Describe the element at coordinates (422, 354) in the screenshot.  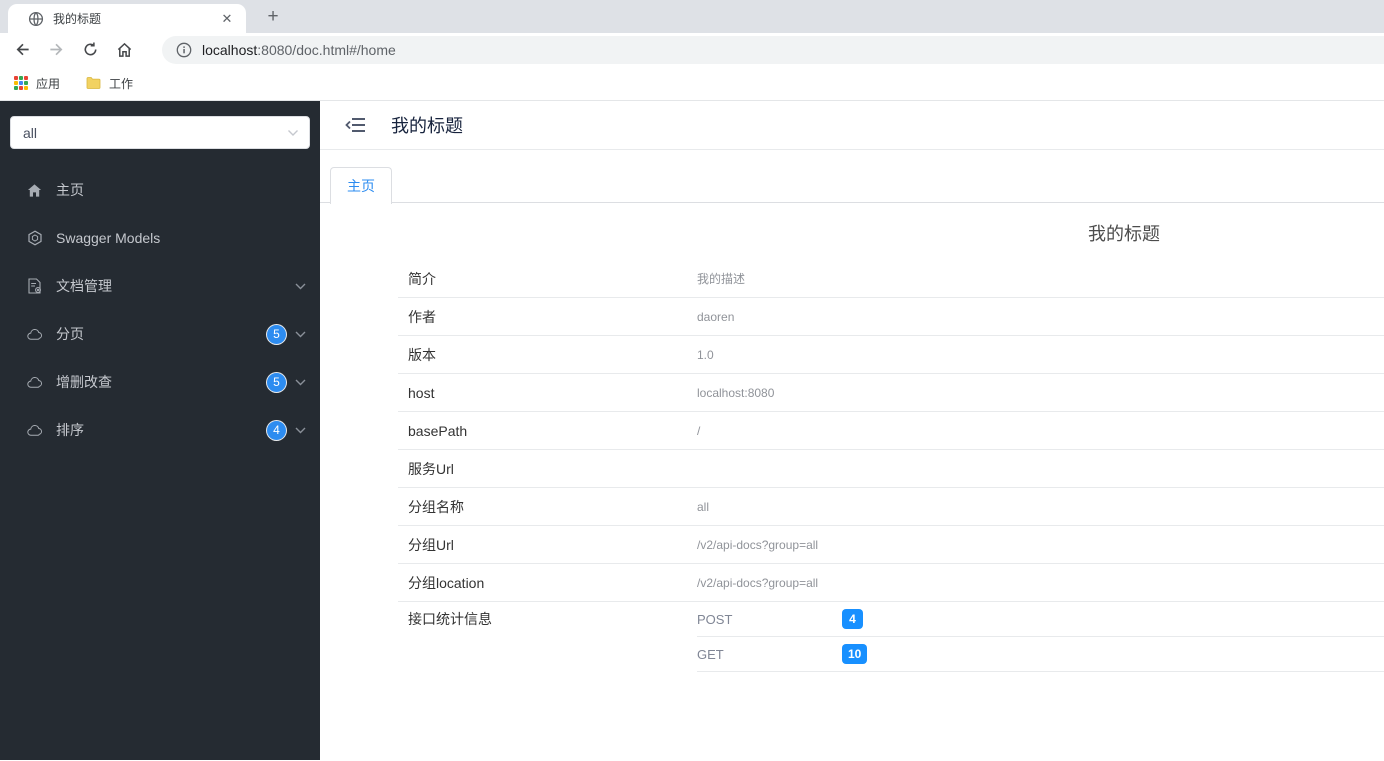
I see `row-label: 版本` at that location.